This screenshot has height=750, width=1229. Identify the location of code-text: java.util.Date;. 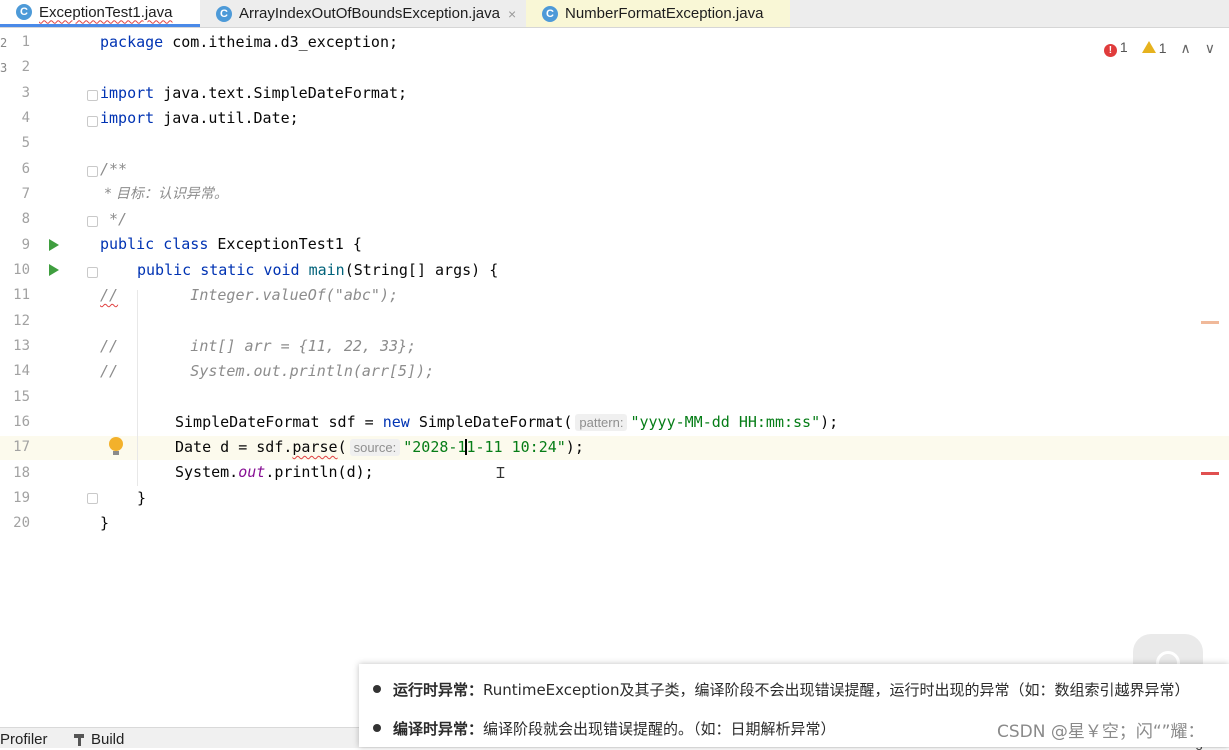
(226, 118).